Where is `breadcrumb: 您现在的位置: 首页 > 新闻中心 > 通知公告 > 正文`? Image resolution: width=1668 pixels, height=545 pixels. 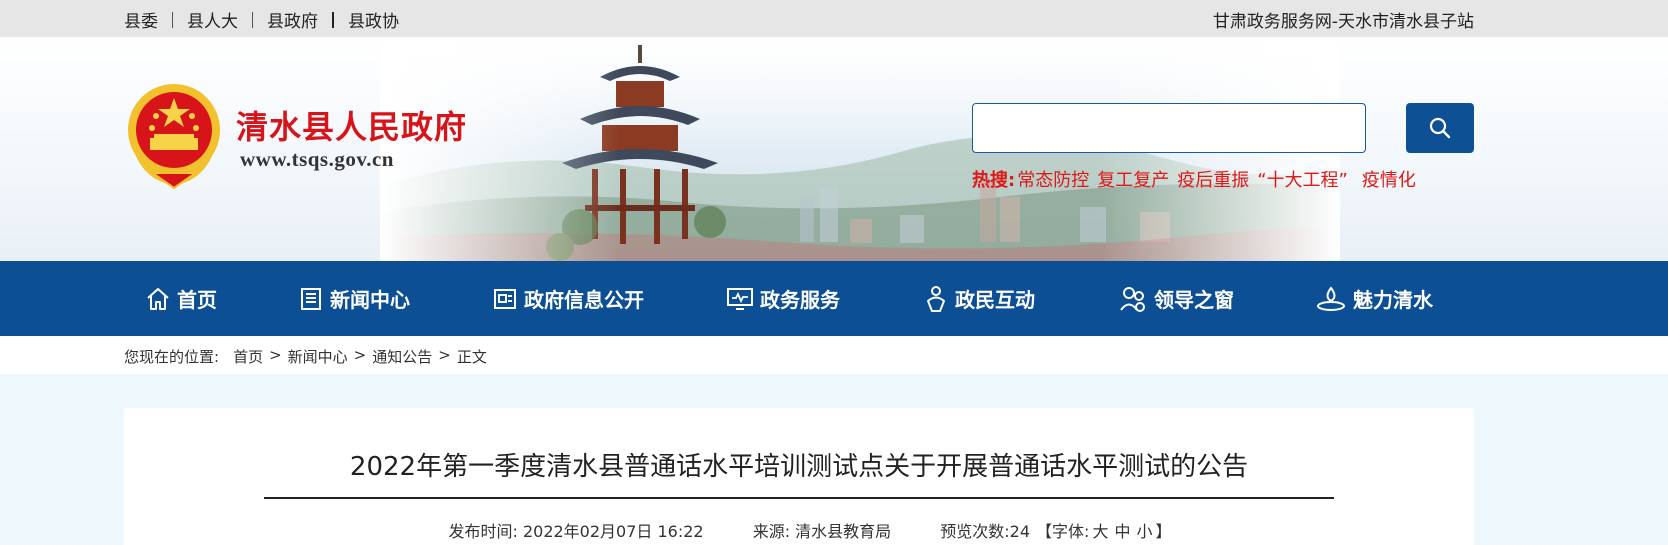 breadcrumb: 您现在的位置: 首页 > 新闻中心 > 通知公告 > 正文 is located at coordinates (305, 356).